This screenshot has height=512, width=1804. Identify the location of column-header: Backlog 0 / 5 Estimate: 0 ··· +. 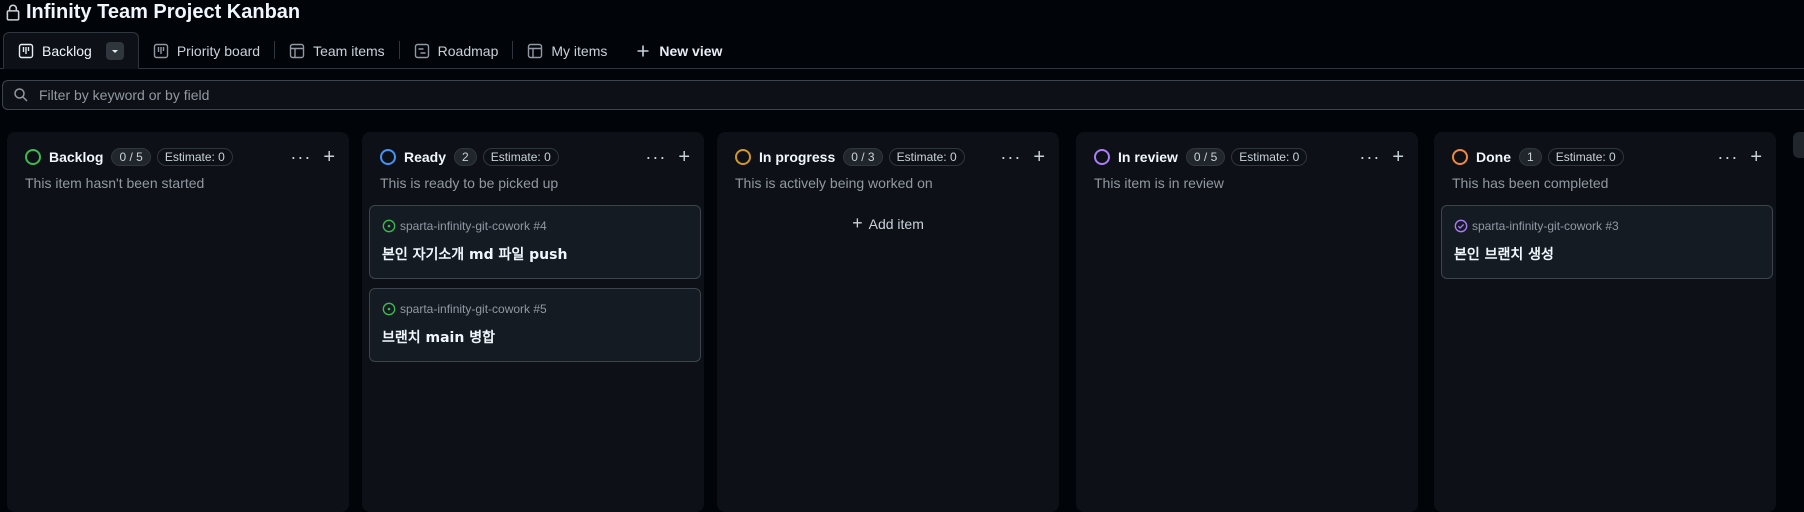
(180, 157).